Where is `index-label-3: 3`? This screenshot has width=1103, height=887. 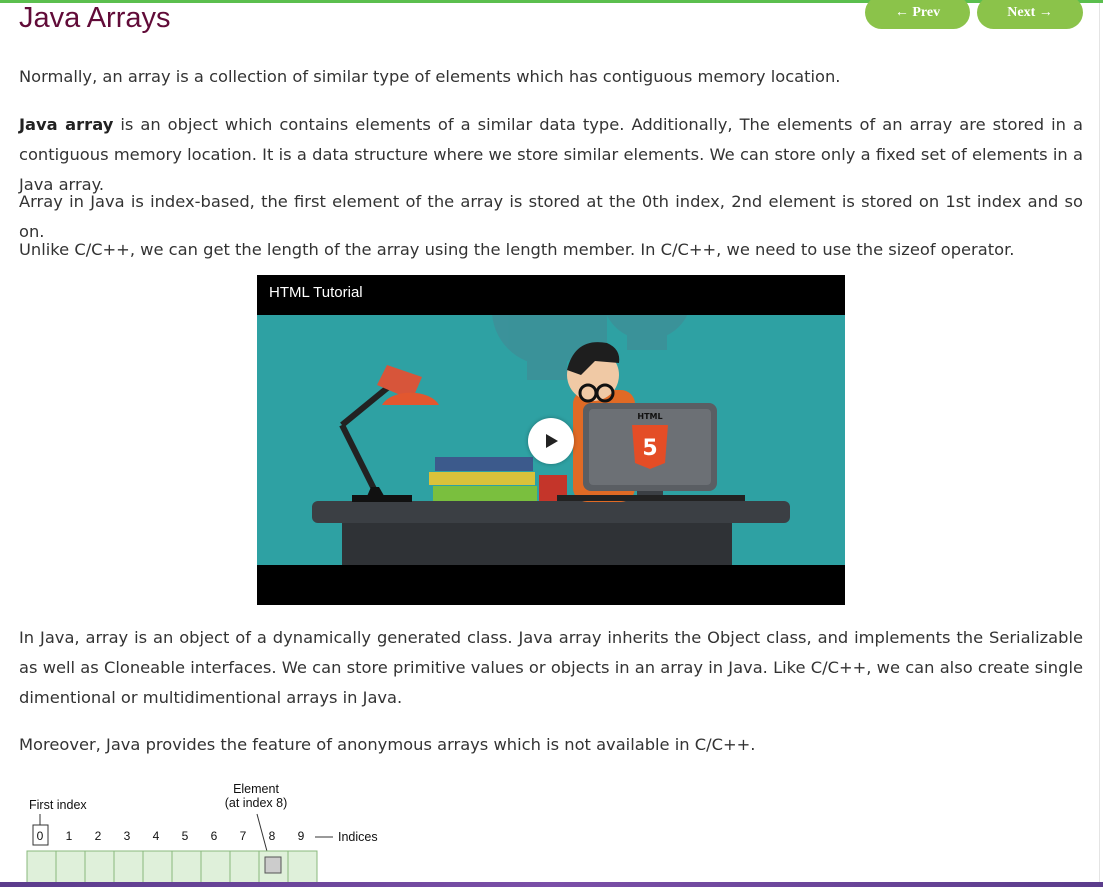
index-label-3: 3 is located at coordinates (127, 836).